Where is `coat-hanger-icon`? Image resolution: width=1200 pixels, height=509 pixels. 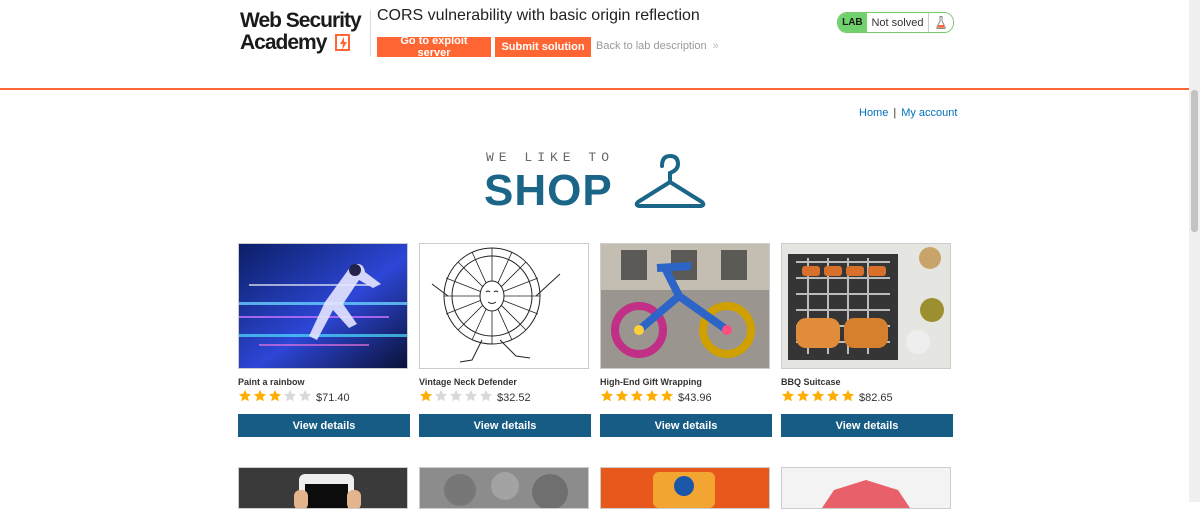
coat-hanger-icon is located at coordinates (670, 180).